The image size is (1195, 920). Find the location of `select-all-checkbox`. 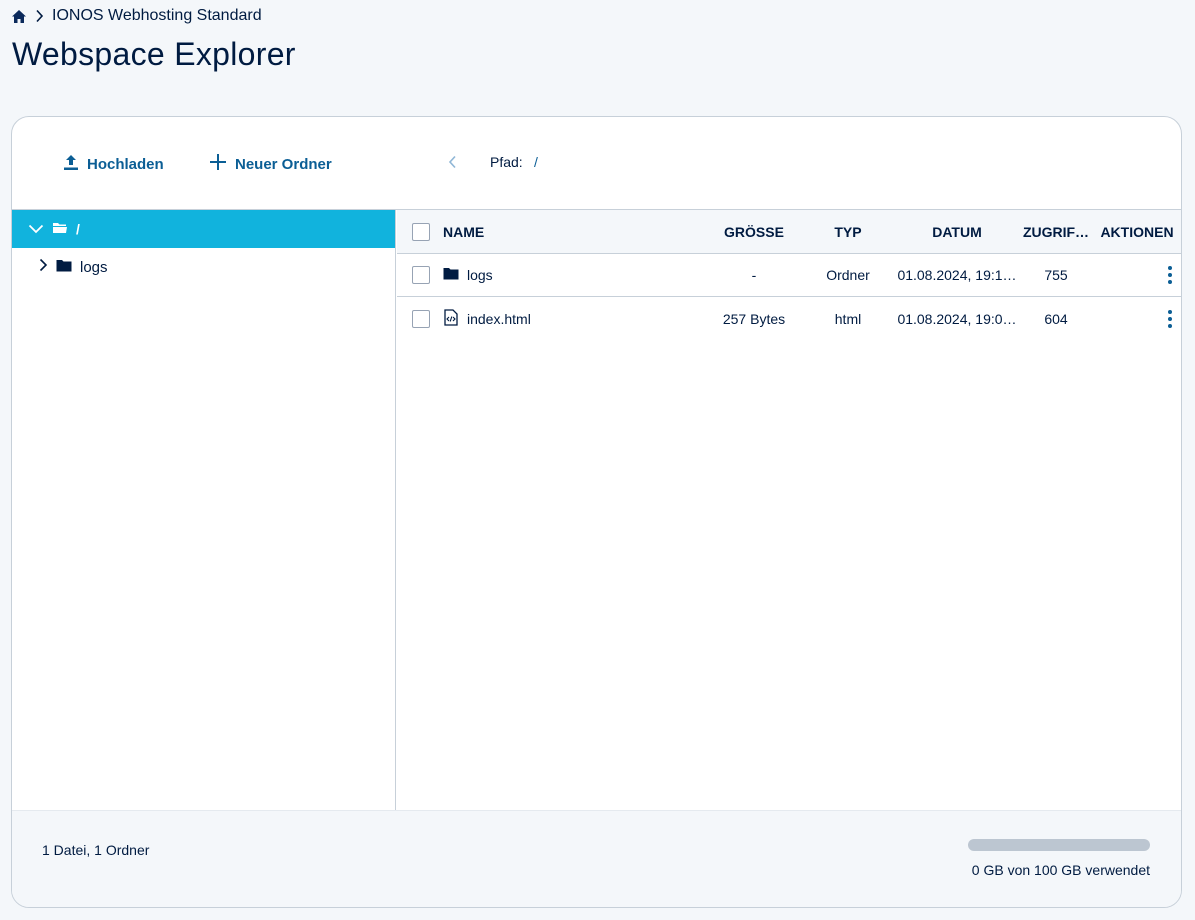

select-all-checkbox is located at coordinates (421, 231).